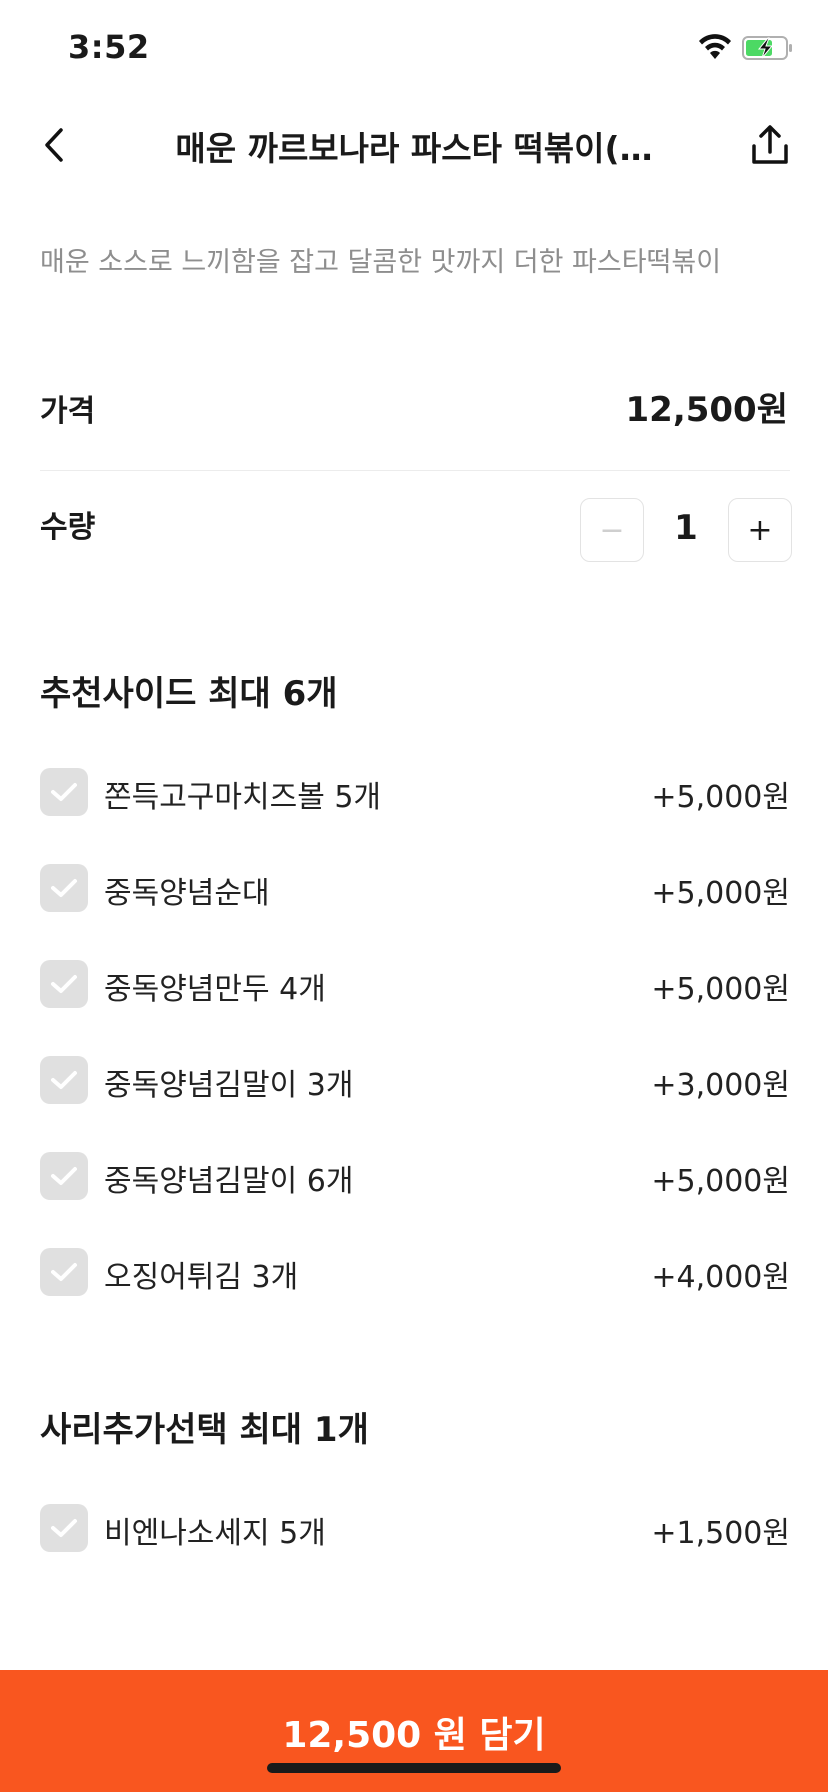  Describe the element at coordinates (415, 792) in the screenshot. I see `side-option-row: 쫀득고구마치즈볼 5개 +5,000원` at that location.